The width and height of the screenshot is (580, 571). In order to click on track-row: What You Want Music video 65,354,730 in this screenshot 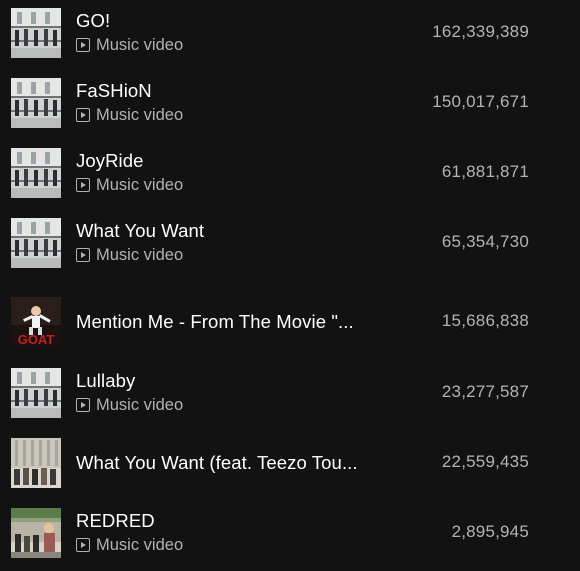, I will do `click(290, 246)`.